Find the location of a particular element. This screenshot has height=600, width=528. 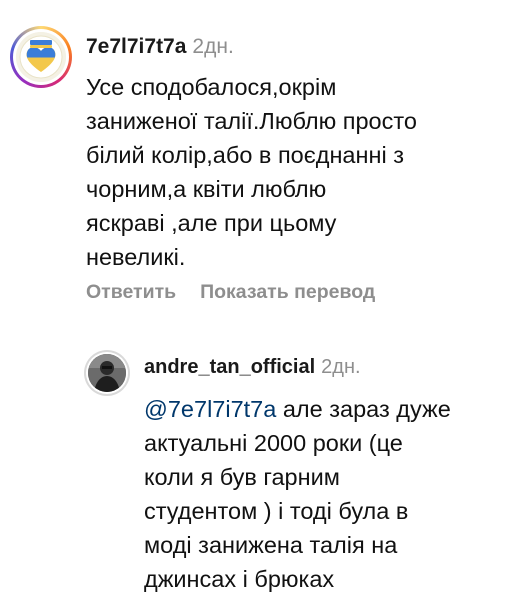

show-translation-button: Показать перевод is located at coordinates (287, 292).